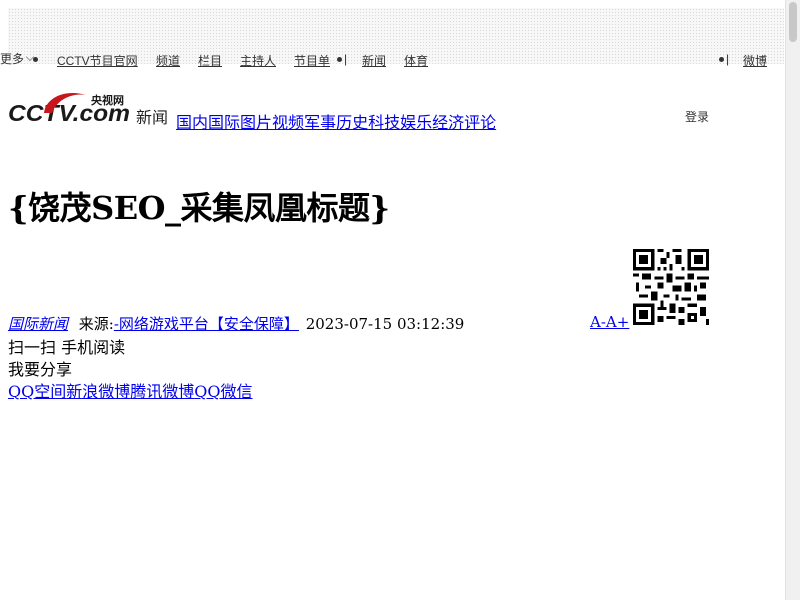 This screenshot has width=800, height=600. I want to click on share-tencent-weibo: 腾讯微博, so click(162, 391).